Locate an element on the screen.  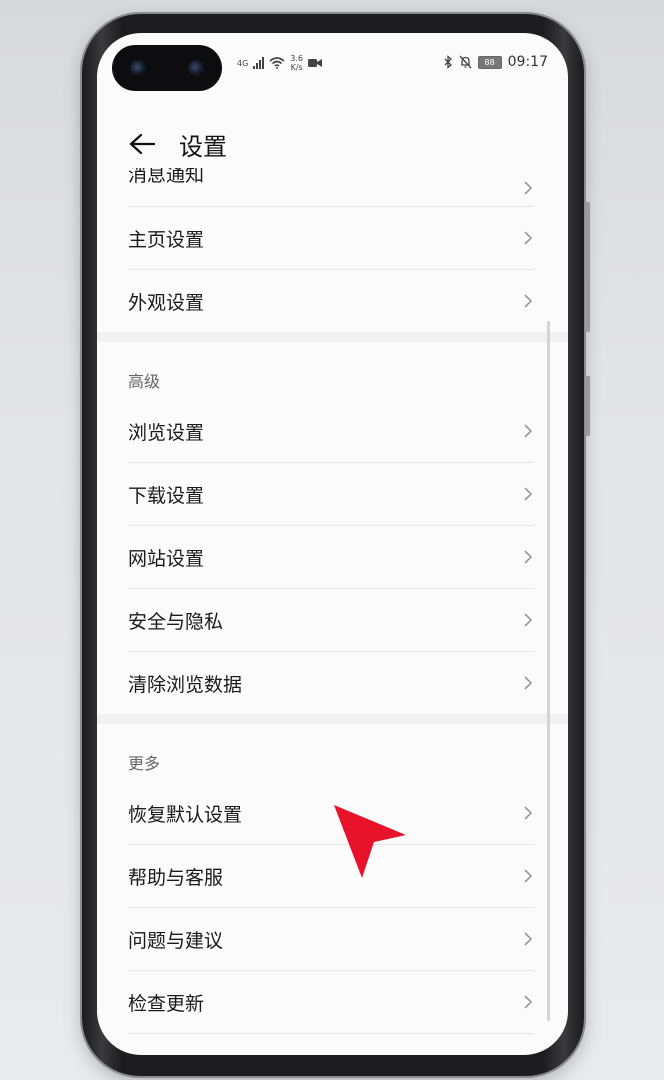
network-speed: 3.6 K/s is located at coordinates (296, 63).